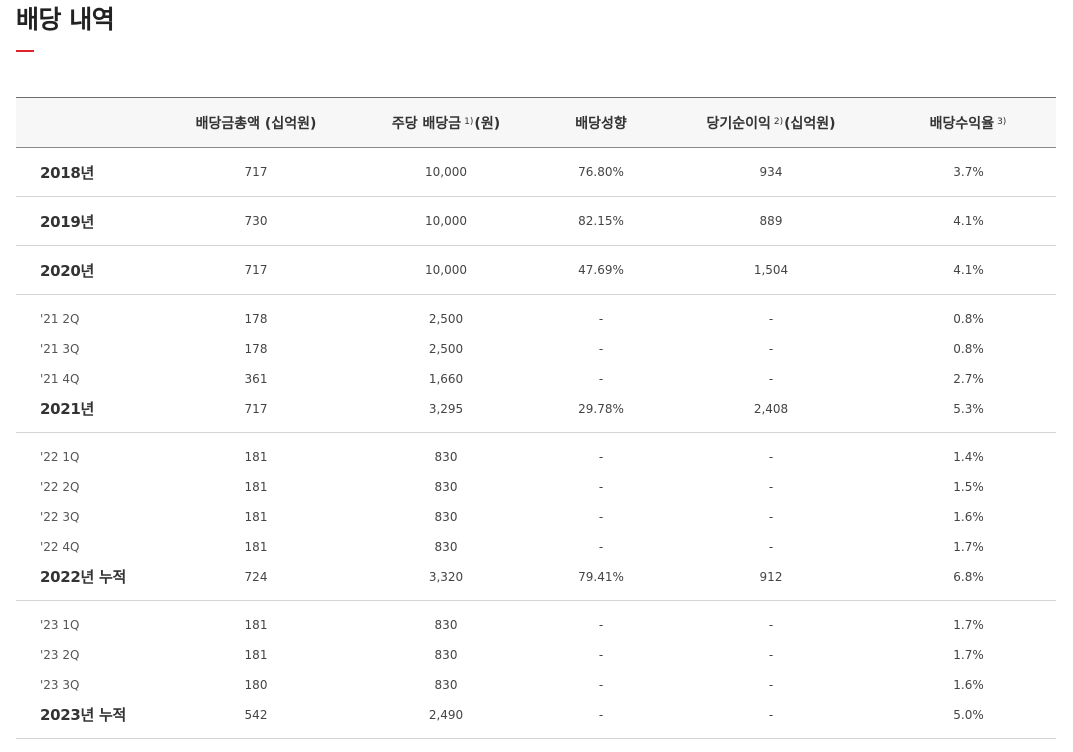 The image size is (1073, 752). Describe the element at coordinates (771, 123) in the screenshot. I see `column-header-net-income: 당기순이익 2)(십억원)` at that location.